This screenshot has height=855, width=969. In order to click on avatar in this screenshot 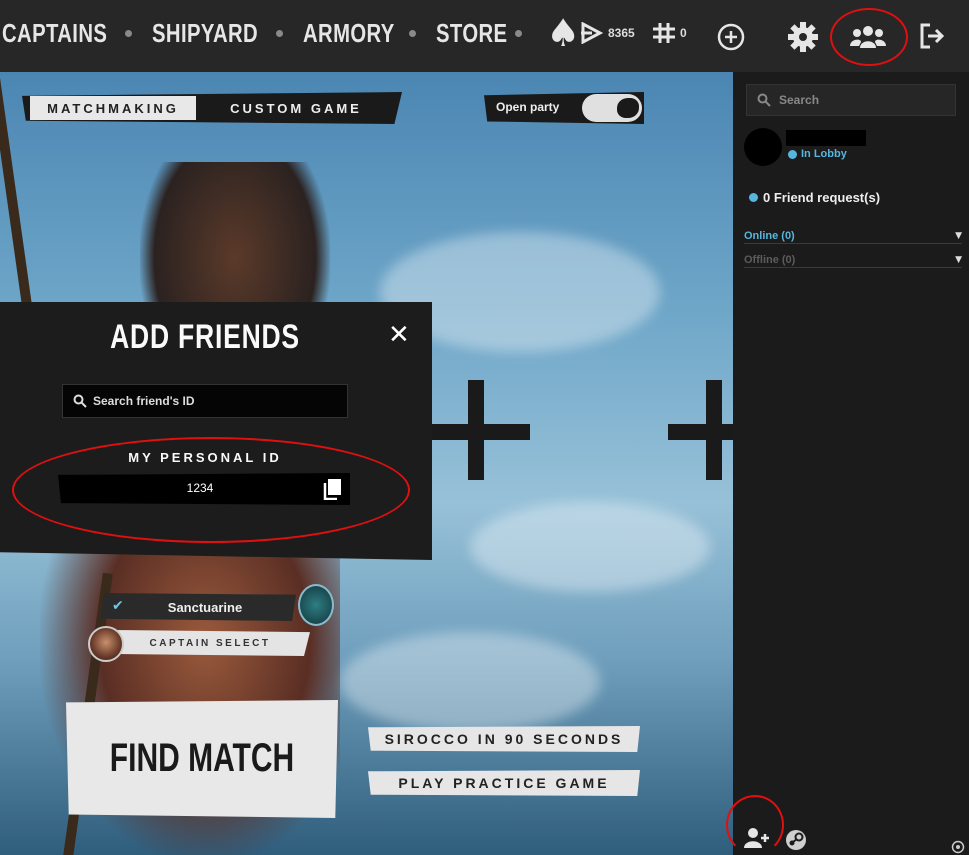, I will do `click(763, 147)`.